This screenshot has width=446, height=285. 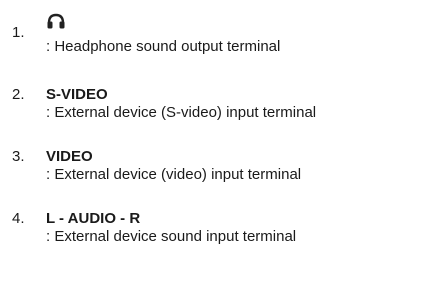 I want to click on item-number: 2., so click(x=18, y=94).